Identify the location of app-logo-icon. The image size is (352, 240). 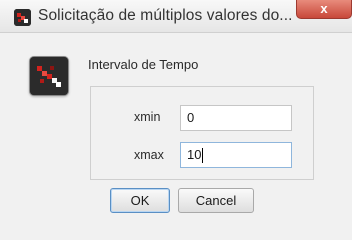
(22, 17).